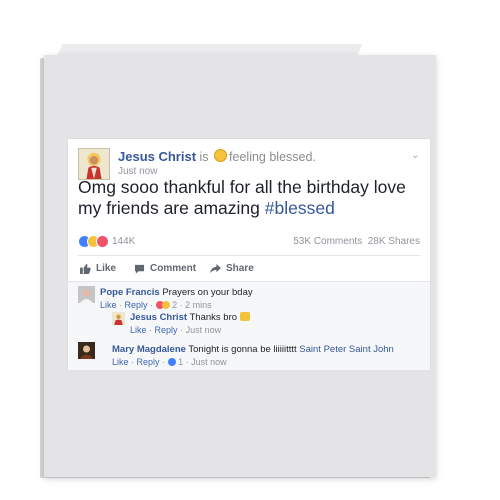  I want to click on divider, so click(249, 255).